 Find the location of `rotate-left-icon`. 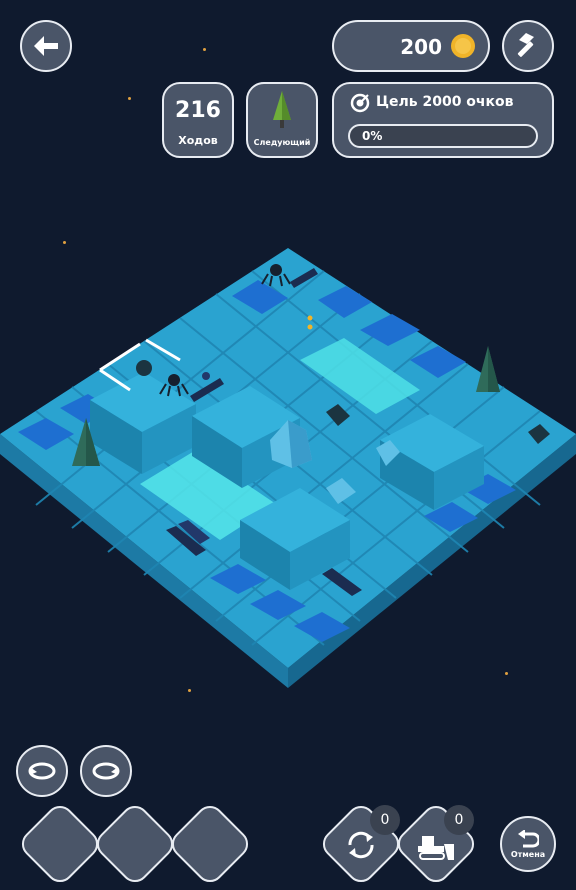

rotate-left-icon is located at coordinates (42, 771).